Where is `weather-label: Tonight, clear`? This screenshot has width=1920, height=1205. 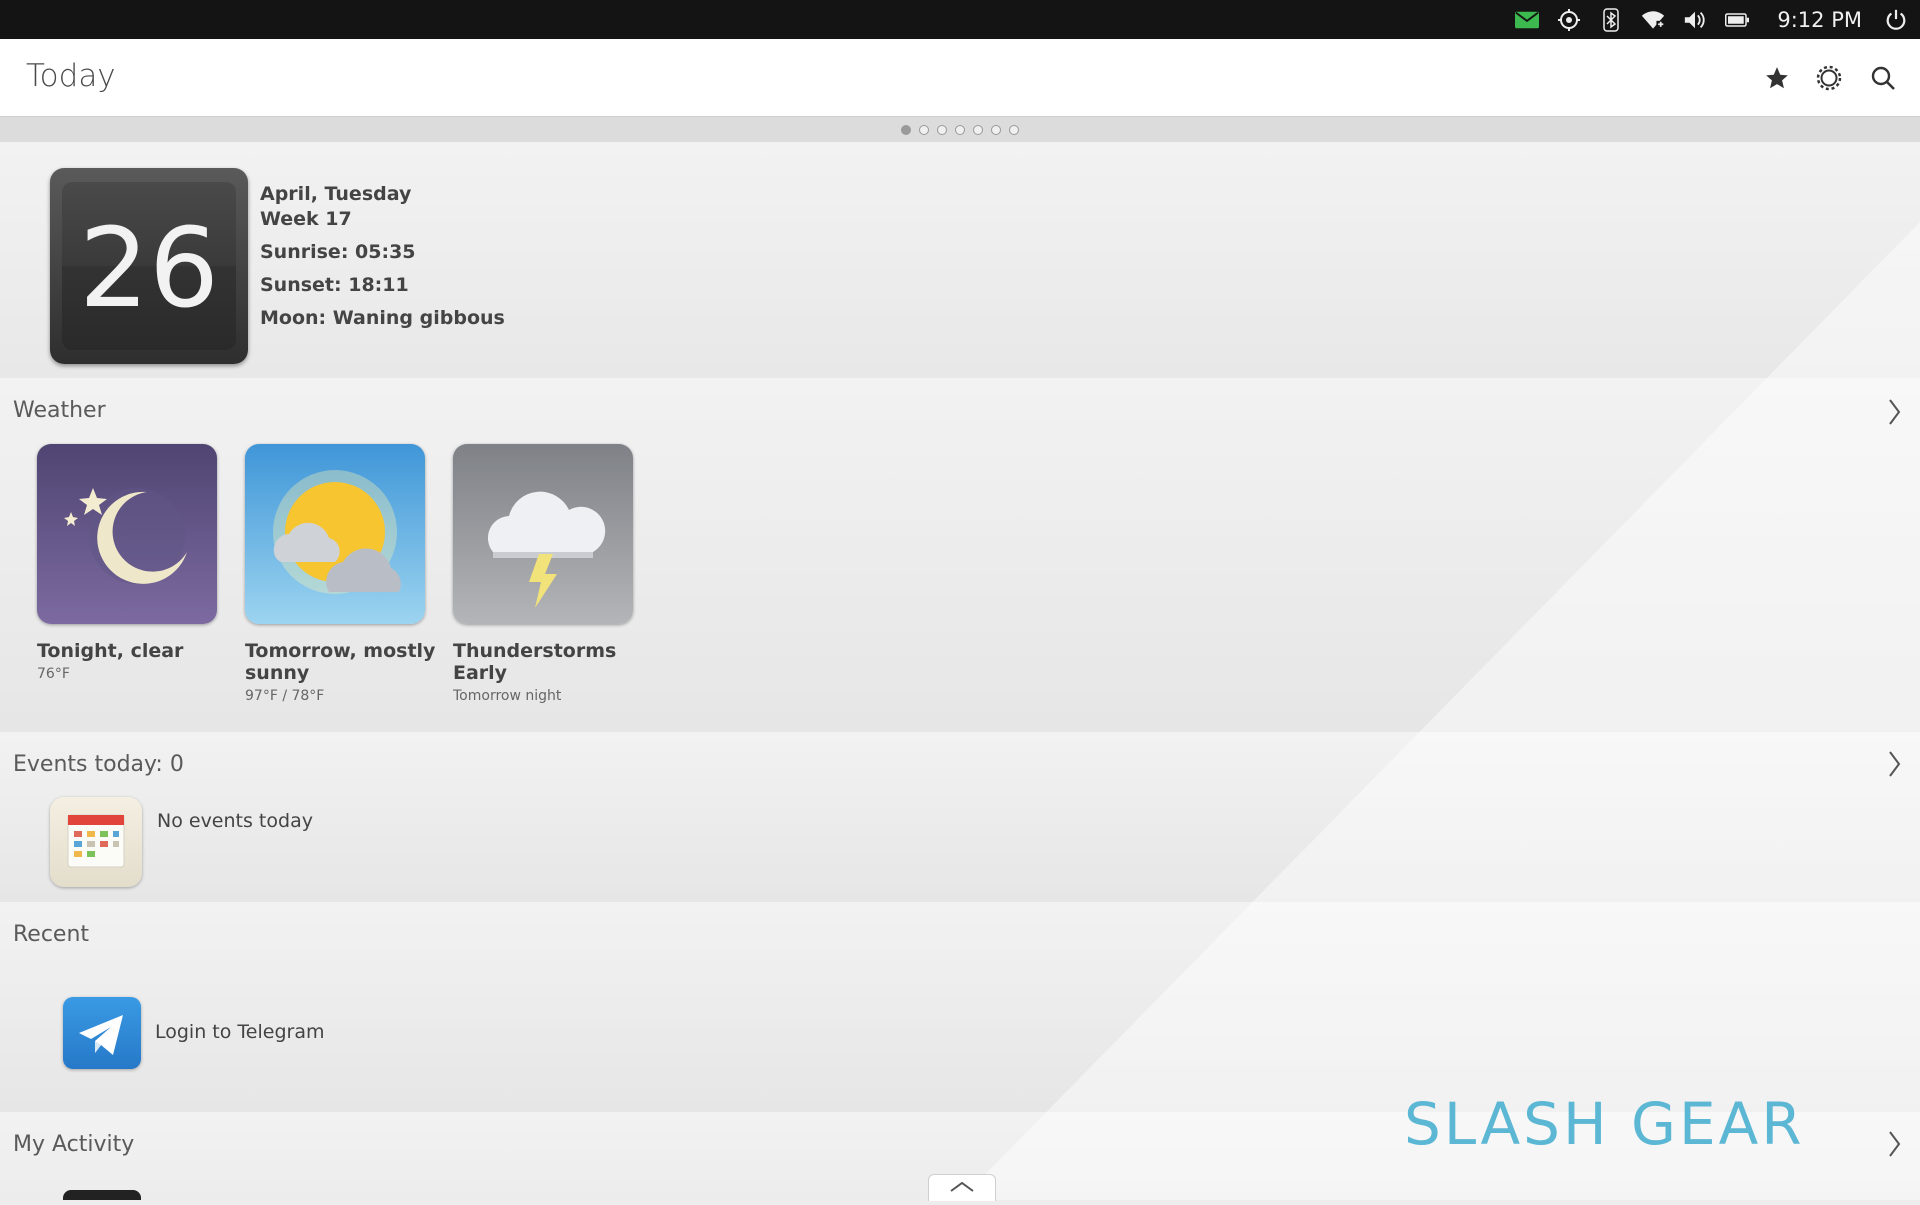
weather-label: Tonight, clear is located at coordinates (110, 651).